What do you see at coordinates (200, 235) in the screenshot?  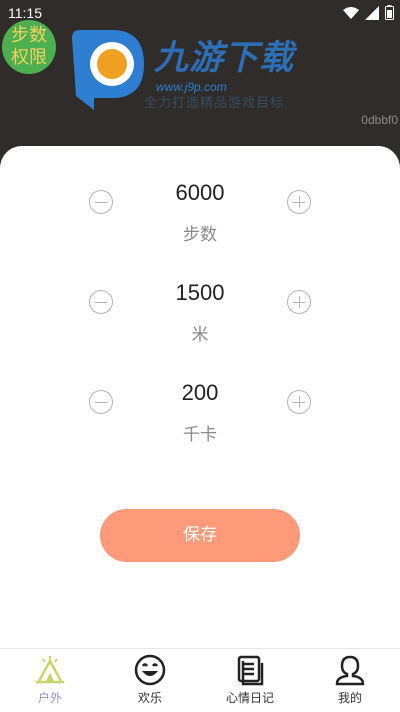 I see `steps-unit: 步数` at bounding box center [200, 235].